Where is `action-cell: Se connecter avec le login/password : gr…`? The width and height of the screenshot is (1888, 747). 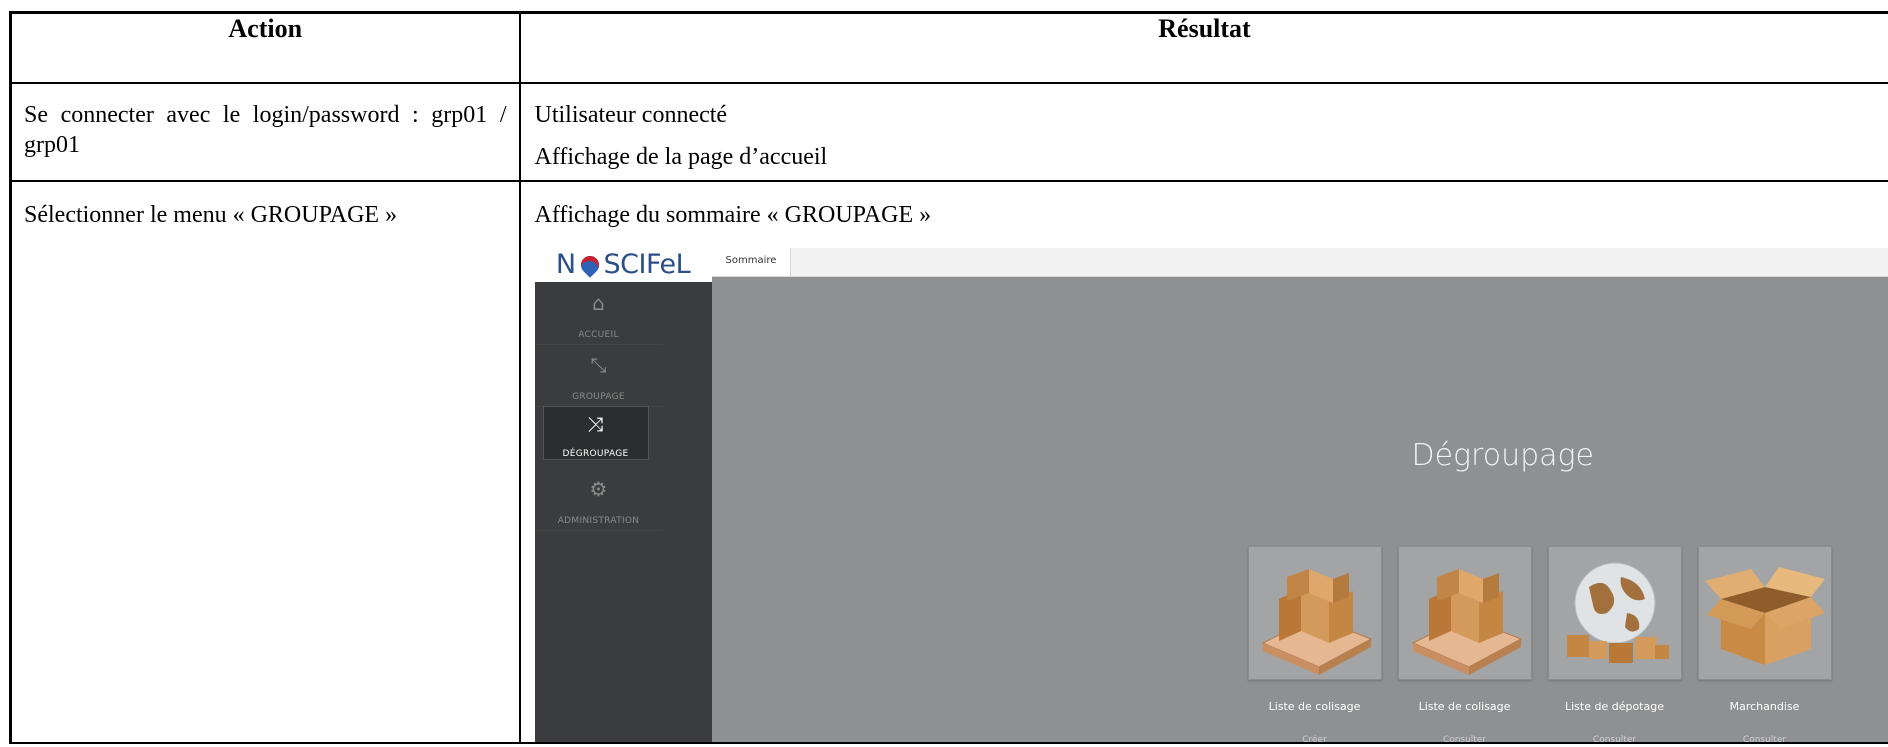 action-cell: Se connecter avec le login/password : gr… is located at coordinates (265, 132).